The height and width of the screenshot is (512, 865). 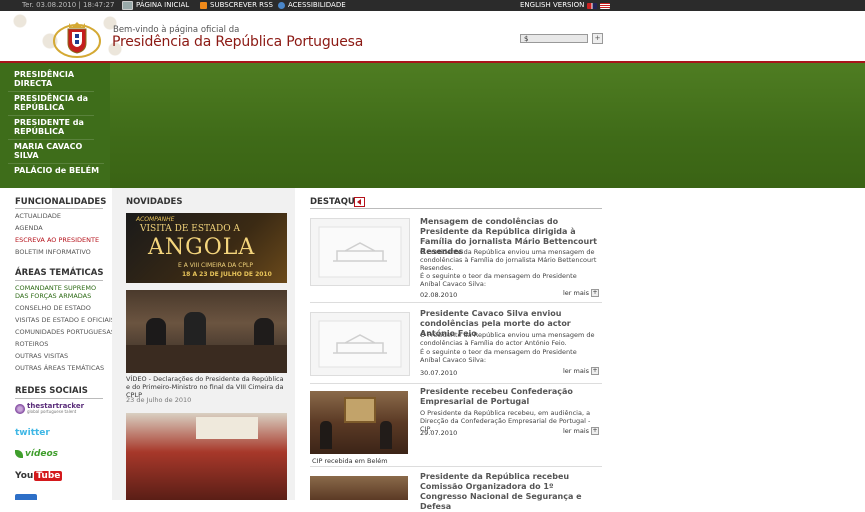 What do you see at coordinates (65, 332) in the screenshot?
I see `menu-comunidades: COMUNIDADES PORTUGUESAS` at bounding box center [65, 332].